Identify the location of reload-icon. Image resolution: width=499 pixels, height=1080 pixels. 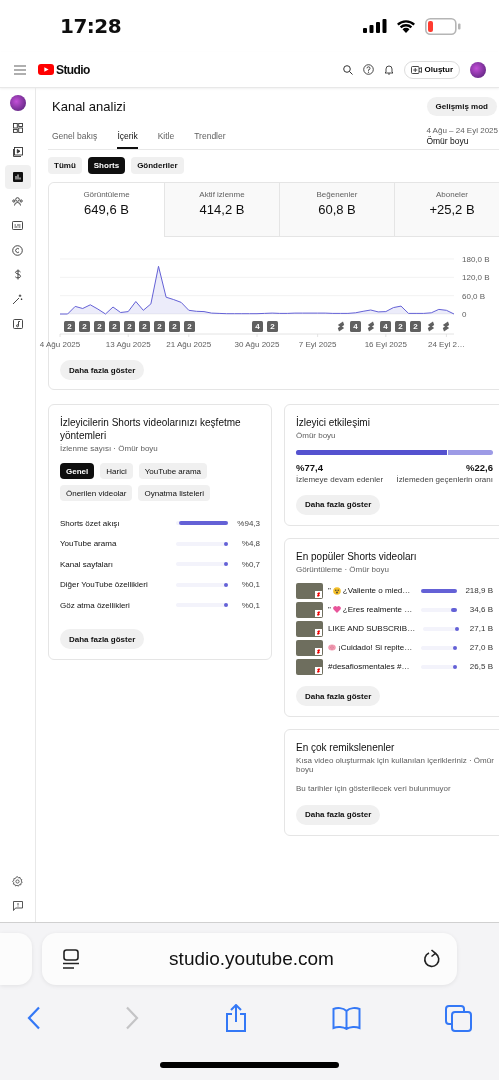
(432, 959).